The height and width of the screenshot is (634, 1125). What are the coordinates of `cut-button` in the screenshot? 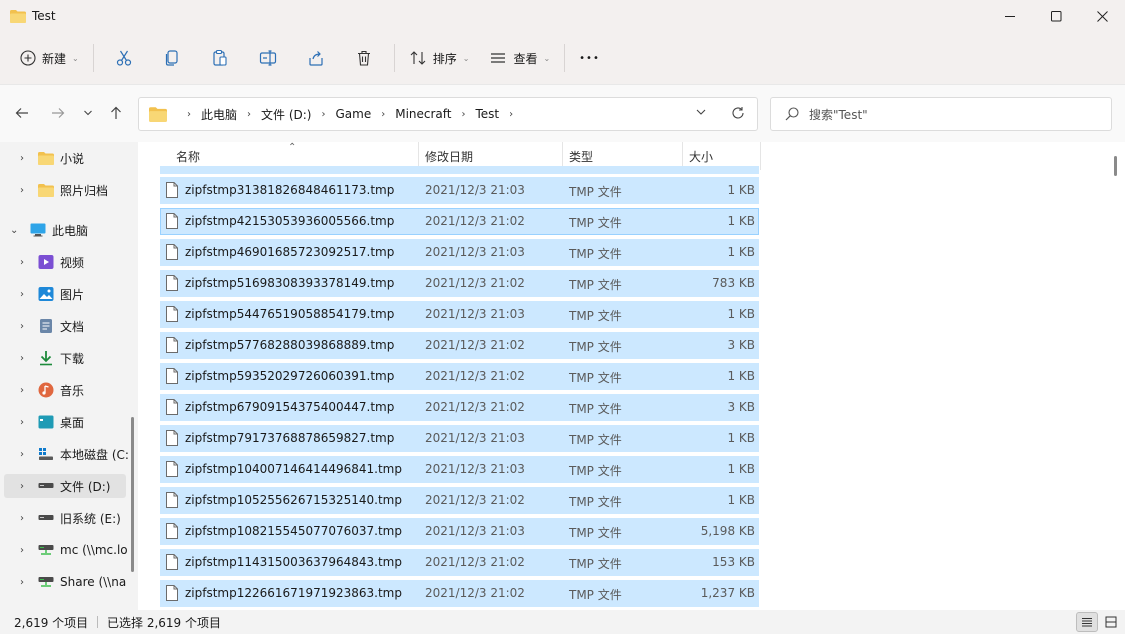 It's located at (124, 58).